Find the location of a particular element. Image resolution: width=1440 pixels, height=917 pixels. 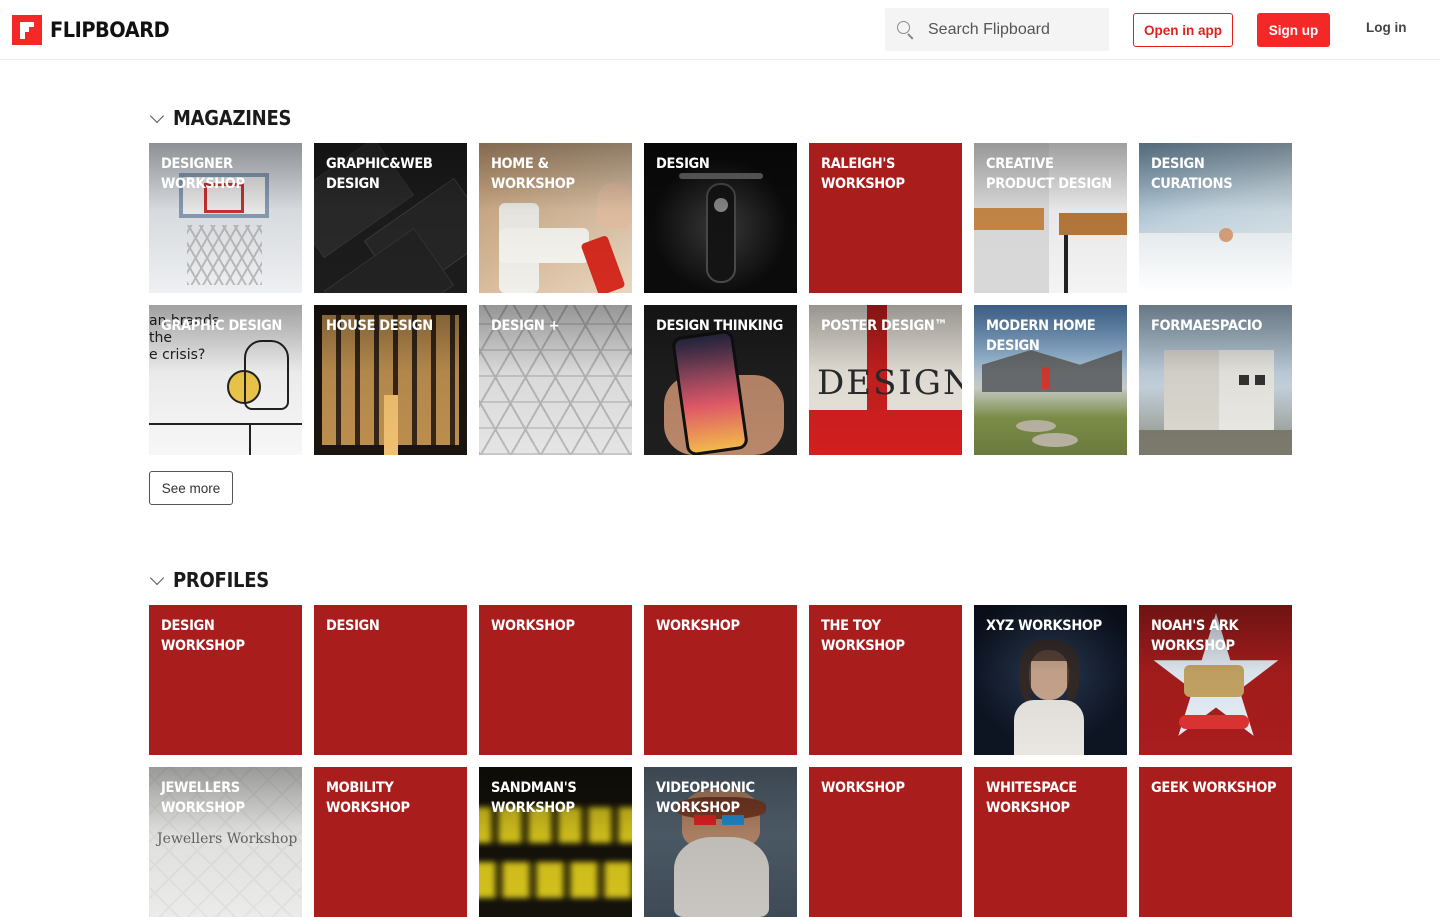

tile-title: GRAPHIC DESIGN is located at coordinates (221, 326).